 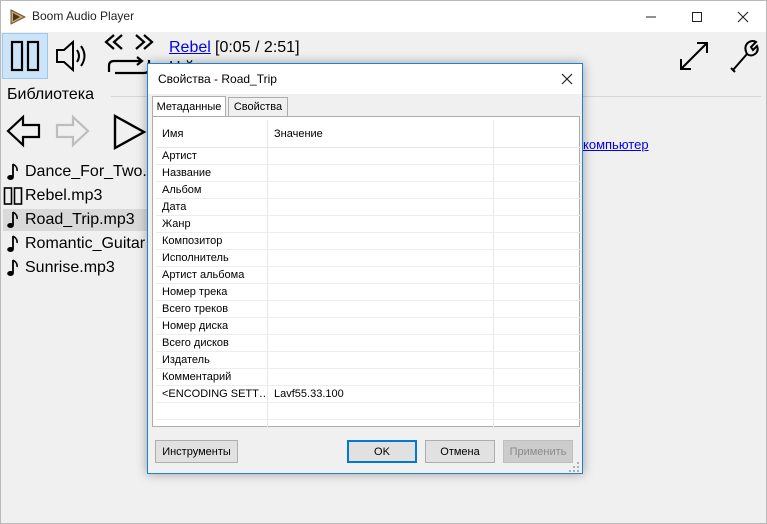 I want to click on expand-icon, so click(x=694, y=56).